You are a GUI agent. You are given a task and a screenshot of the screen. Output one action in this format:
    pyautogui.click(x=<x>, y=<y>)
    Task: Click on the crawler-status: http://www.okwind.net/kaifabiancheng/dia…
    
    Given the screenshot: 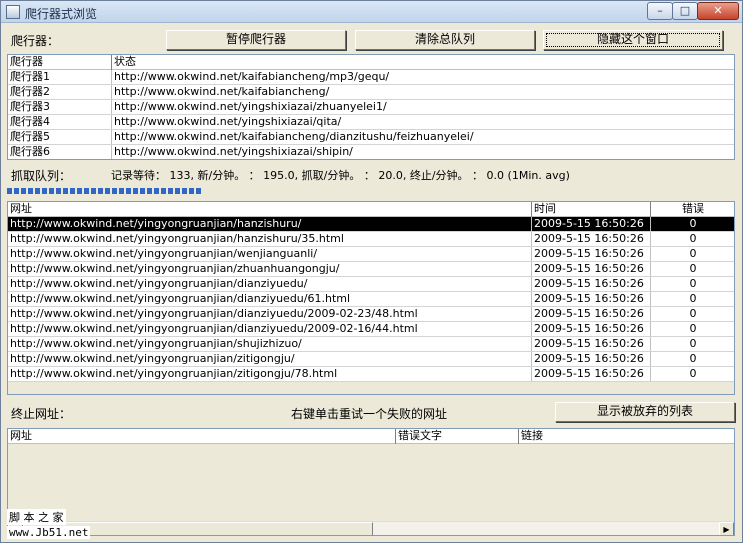 What is the action you would take?
    pyautogui.click(x=423, y=137)
    